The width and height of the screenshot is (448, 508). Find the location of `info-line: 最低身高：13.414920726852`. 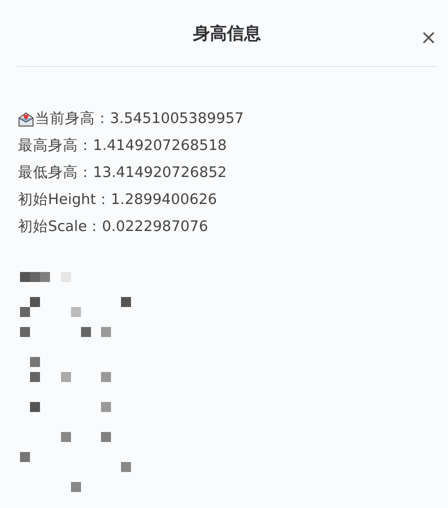

info-line: 最低身高：13.414920726852 is located at coordinates (122, 173).